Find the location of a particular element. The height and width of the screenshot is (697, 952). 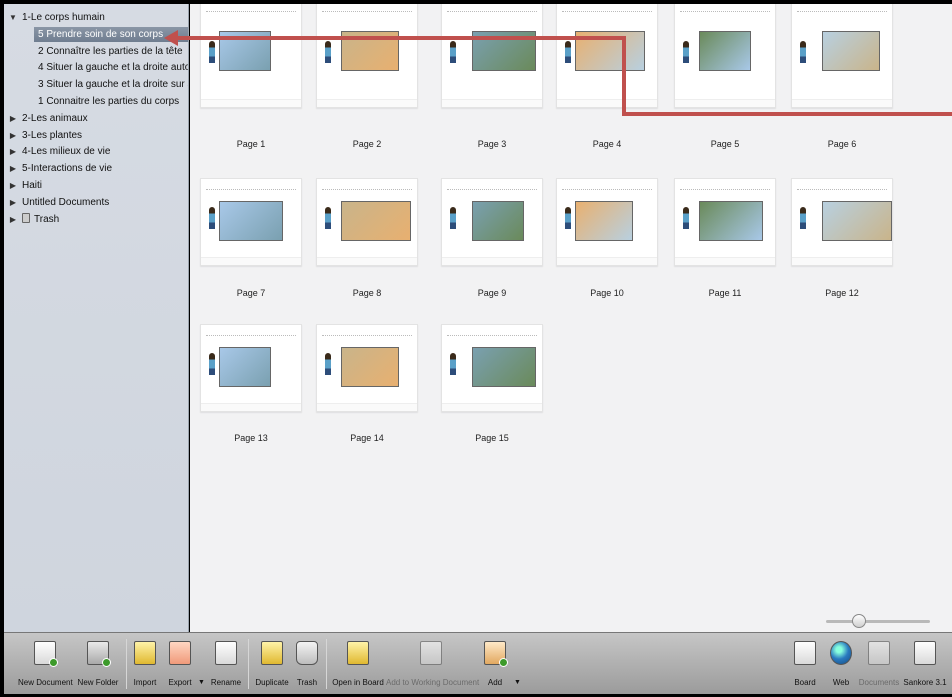

tree-item: ▶ 4-Les milieux de vie is located at coordinates (59, 151).